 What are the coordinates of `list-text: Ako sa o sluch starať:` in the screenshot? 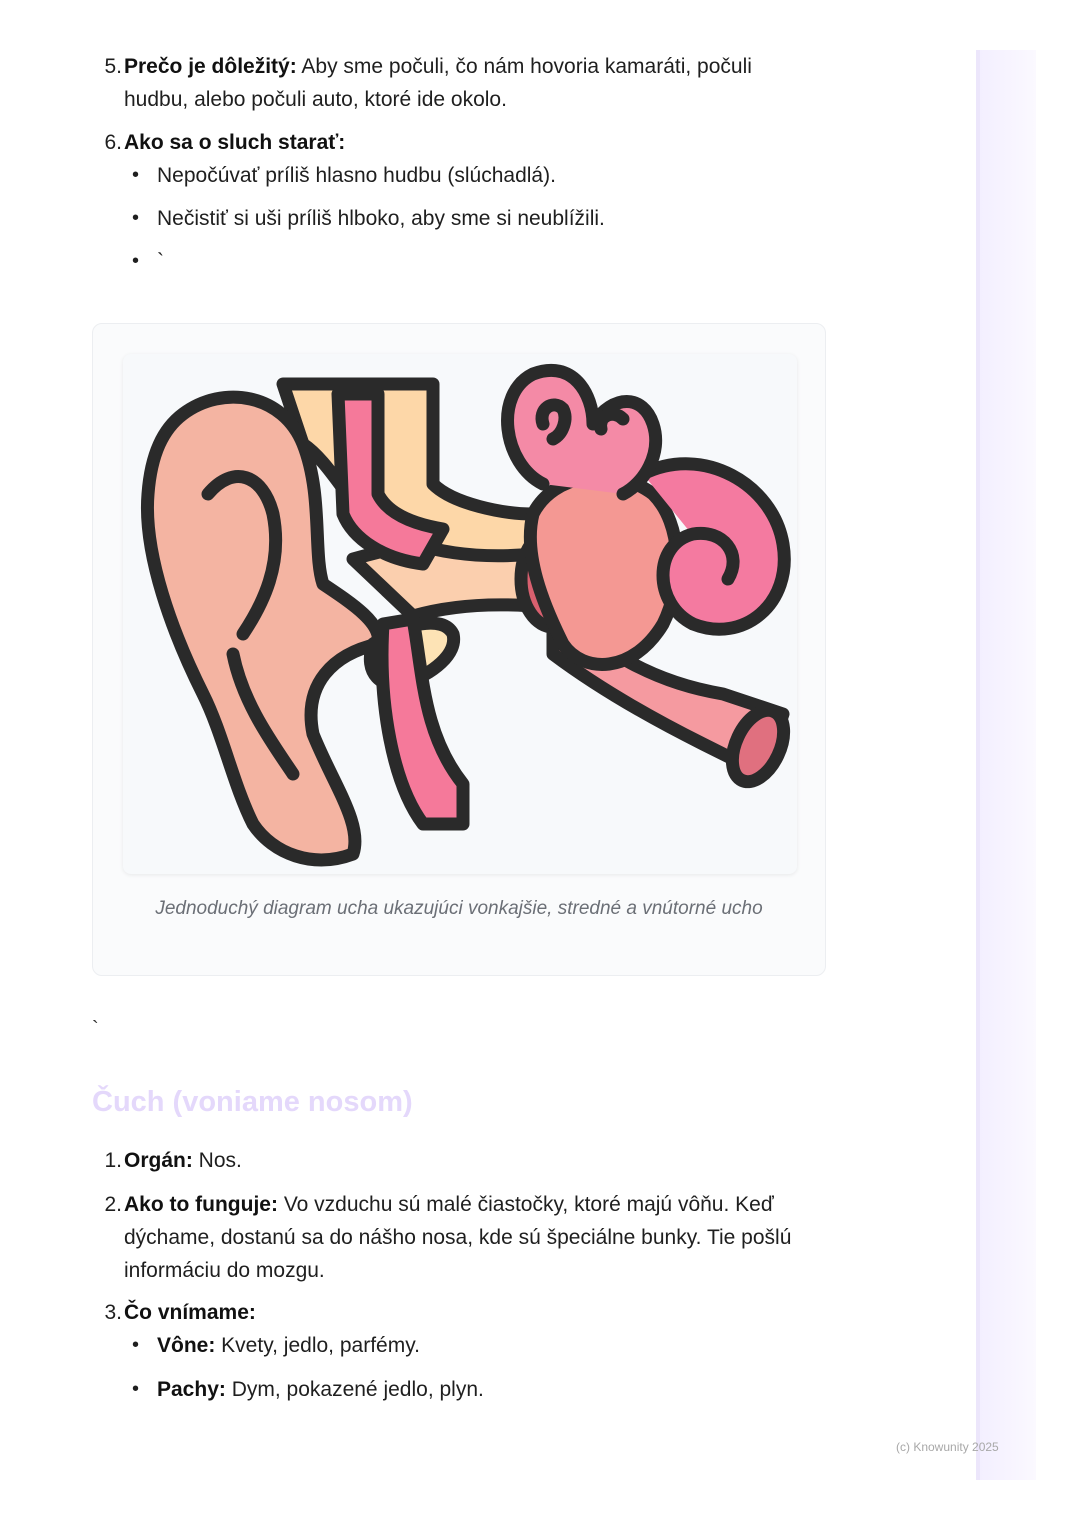 It's located at (474, 142).